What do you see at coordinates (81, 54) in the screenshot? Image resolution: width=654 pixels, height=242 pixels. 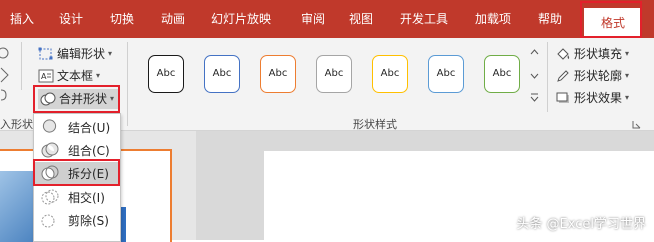 I see `edit-shape-label: 编辑形状` at bounding box center [81, 54].